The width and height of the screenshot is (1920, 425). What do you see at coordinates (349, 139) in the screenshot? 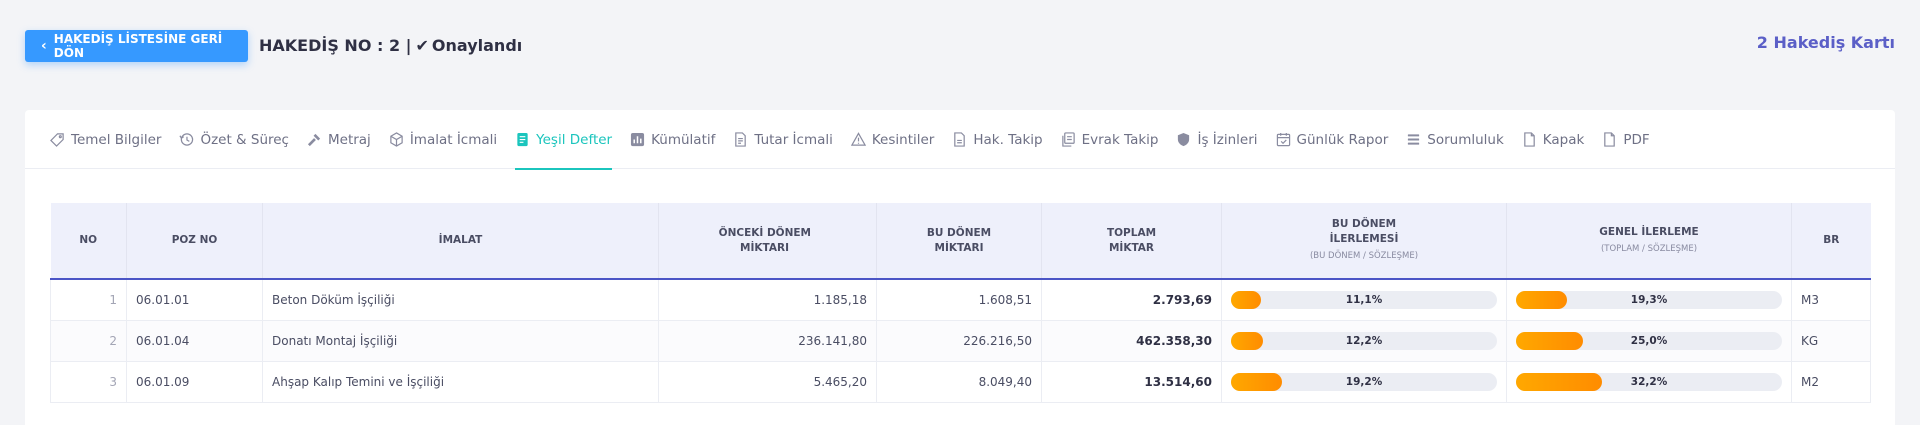
I see `tab-label: Metraj` at bounding box center [349, 139].